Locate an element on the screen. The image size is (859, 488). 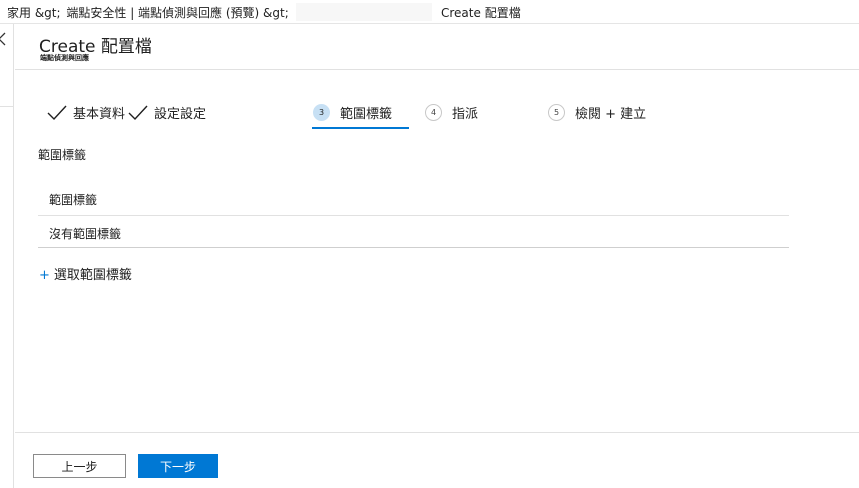
breadcrumb-item-endpoint-security: 端點安全性 | 端點偵測與回應 (預覽) &gt; is located at coordinates (177, 13).